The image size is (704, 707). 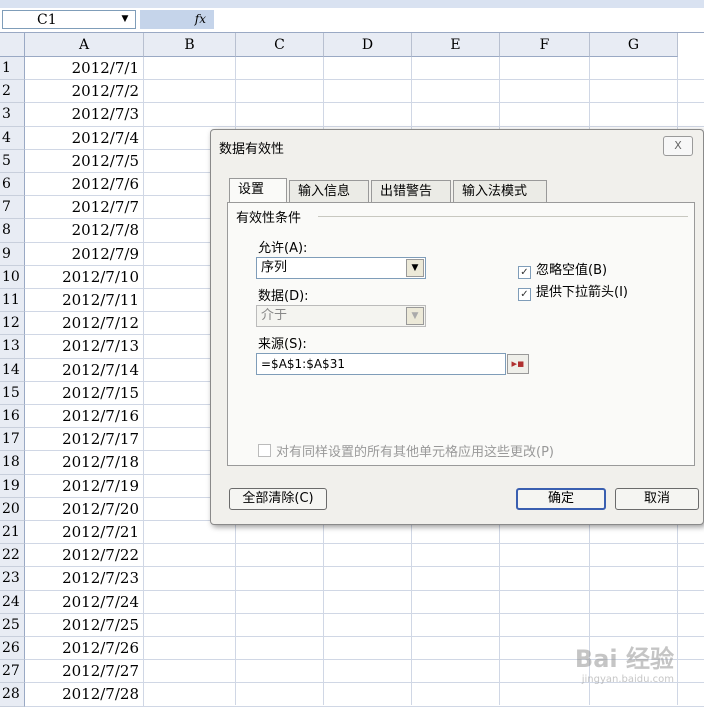 I want to click on column-header: A, so click(x=84, y=45).